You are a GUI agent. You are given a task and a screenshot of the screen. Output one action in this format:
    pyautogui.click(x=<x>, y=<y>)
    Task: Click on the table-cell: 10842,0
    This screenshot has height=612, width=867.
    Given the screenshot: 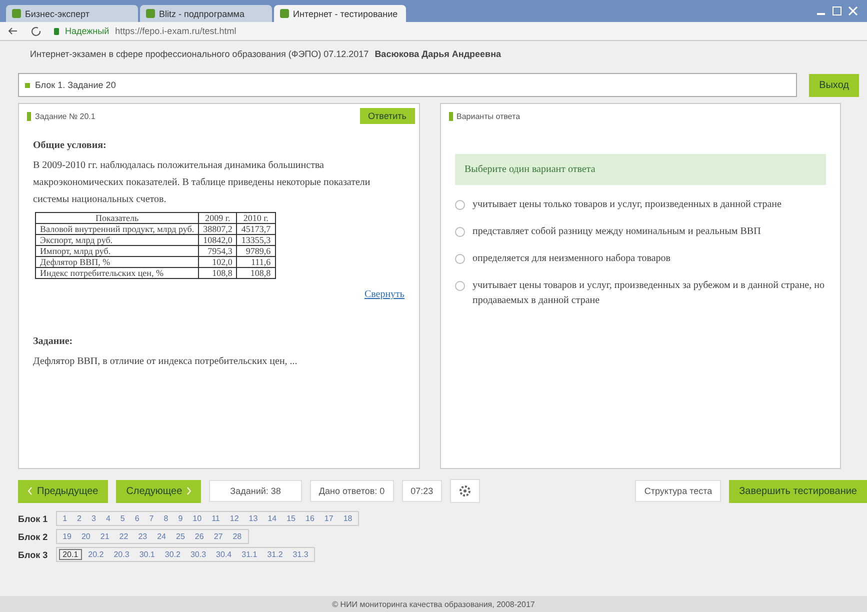 What is the action you would take?
    pyautogui.click(x=217, y=240)
    